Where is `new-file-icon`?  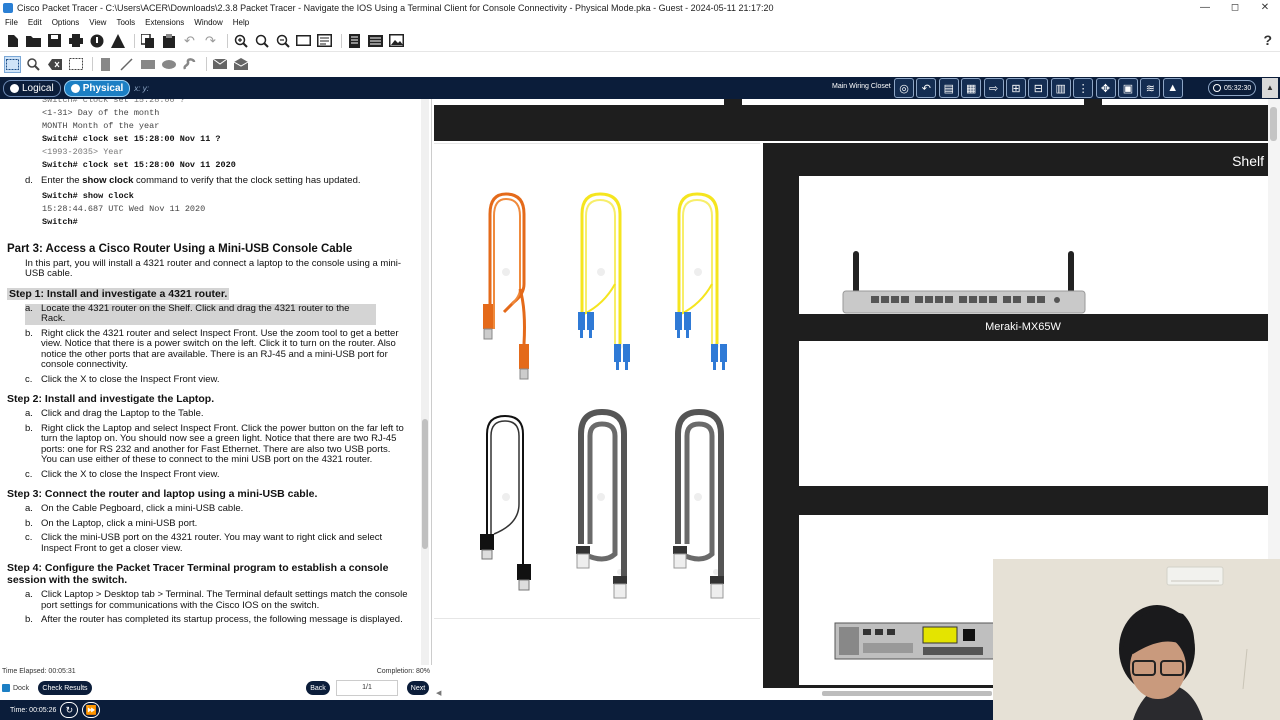
new-file-icon is located at coordinates (12, 40).